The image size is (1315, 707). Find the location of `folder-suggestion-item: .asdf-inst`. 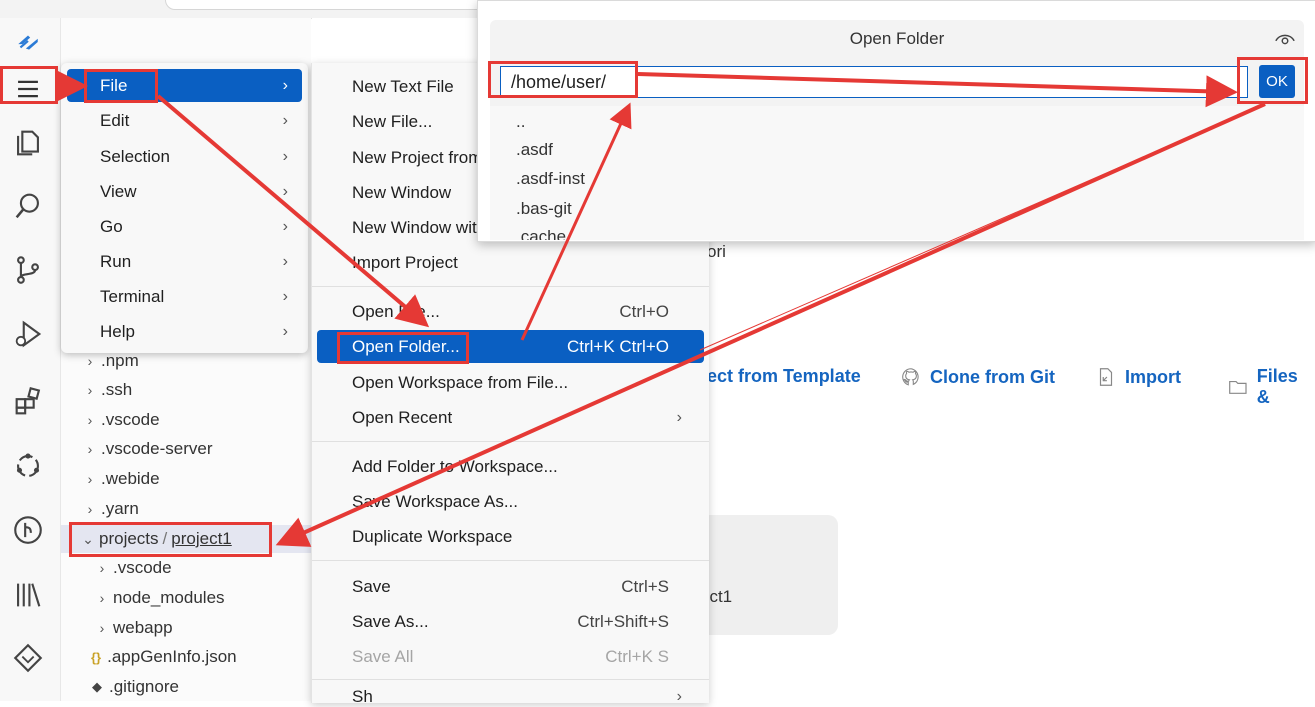

folder-suggestion-item: .asdf-inst is located at coordinates (550, 179).